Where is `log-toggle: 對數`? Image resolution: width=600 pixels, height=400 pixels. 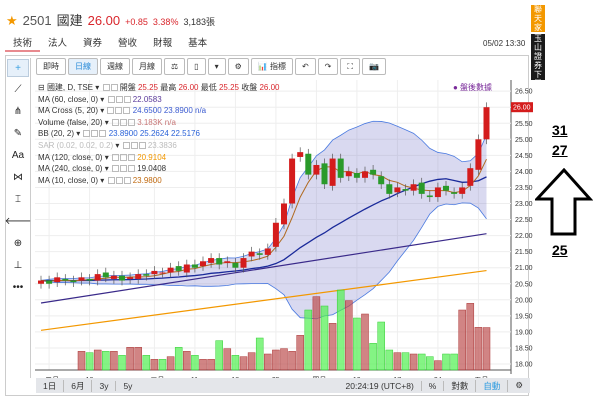 log-toggle: 對數 is located at coordinates (460, 385).